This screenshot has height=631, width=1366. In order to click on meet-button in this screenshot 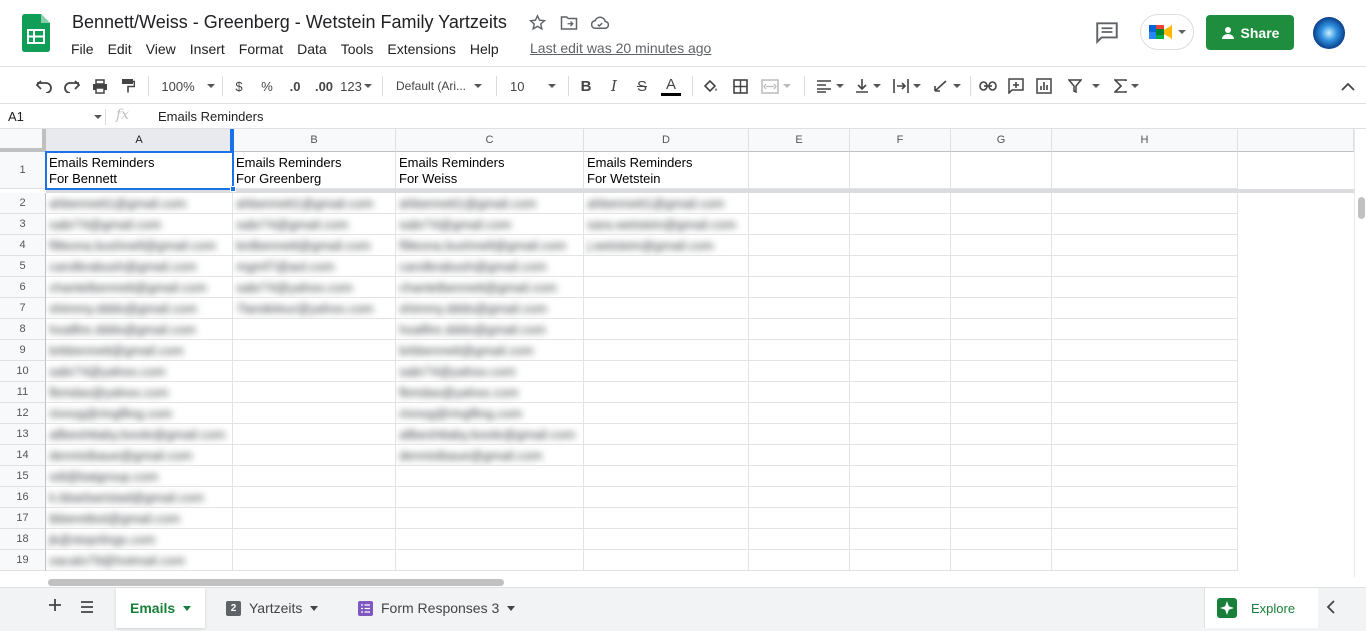, I will do `click(1167, 32)`.